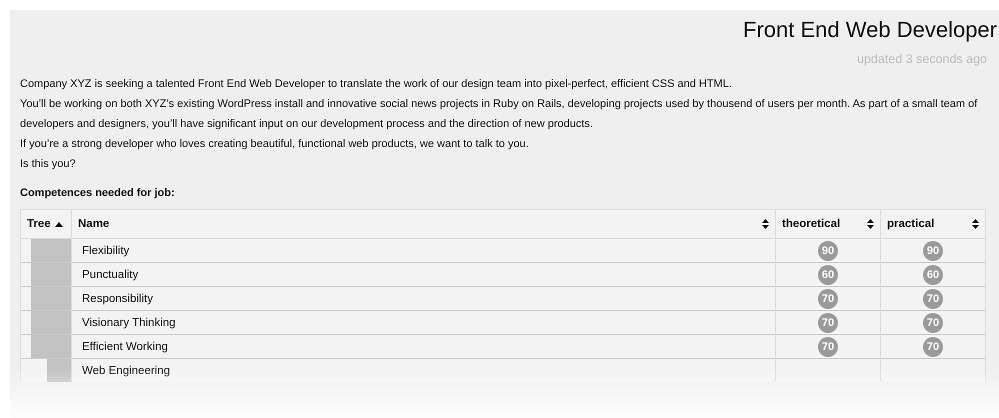  What do you see at coordinates (275, 144) in the screenshot?
I see `description-paragraph: If you’re a strong developer who loves creating beautiful, functional web products, we want to talk to you.` at bounding box center [275, 144].